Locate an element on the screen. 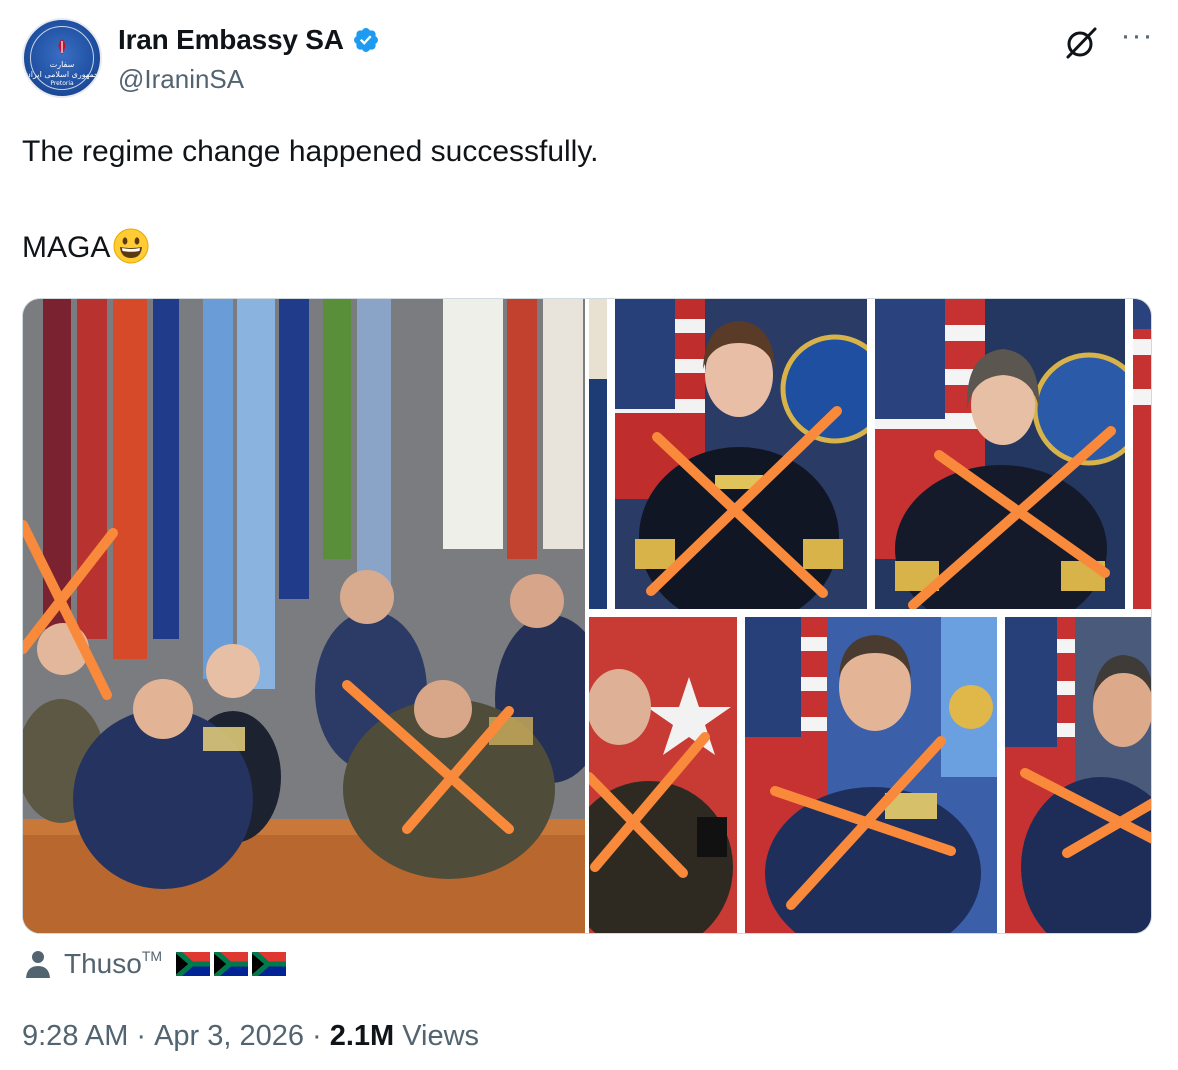 This screenshot has width=1178, height=1070. tweet-meta: 9:28 AM · Apr 3, 2026 · 2.1M Views is located at coordinates (250, 1036).